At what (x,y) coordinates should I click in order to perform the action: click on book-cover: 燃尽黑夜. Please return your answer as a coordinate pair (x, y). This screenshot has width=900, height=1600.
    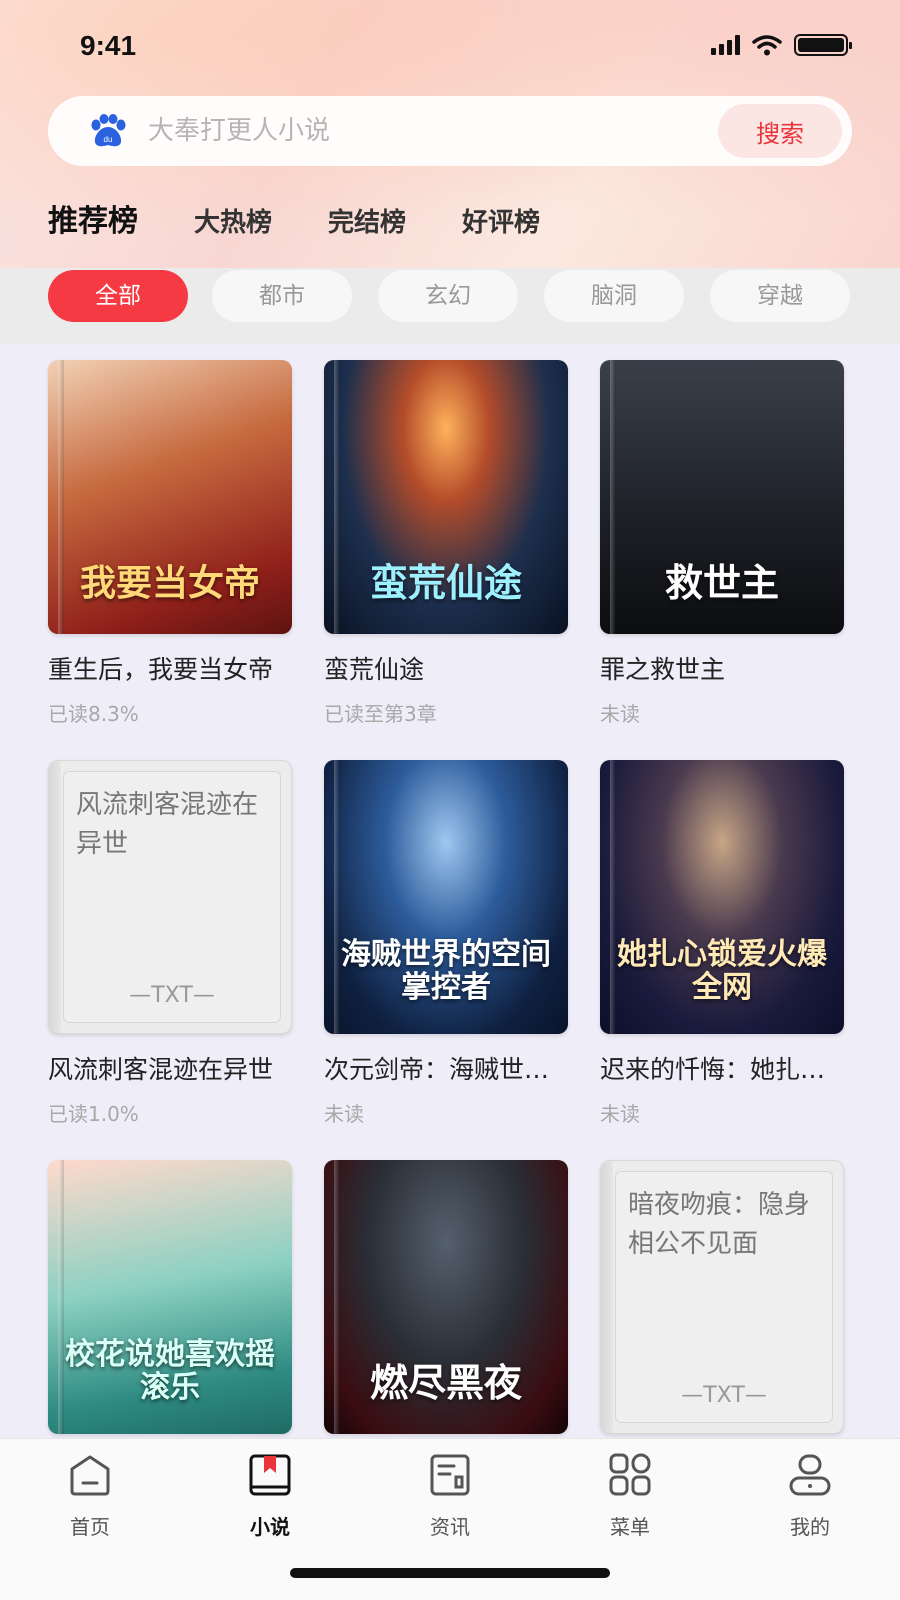
    Looking at the image, I should click on (446, 1297).